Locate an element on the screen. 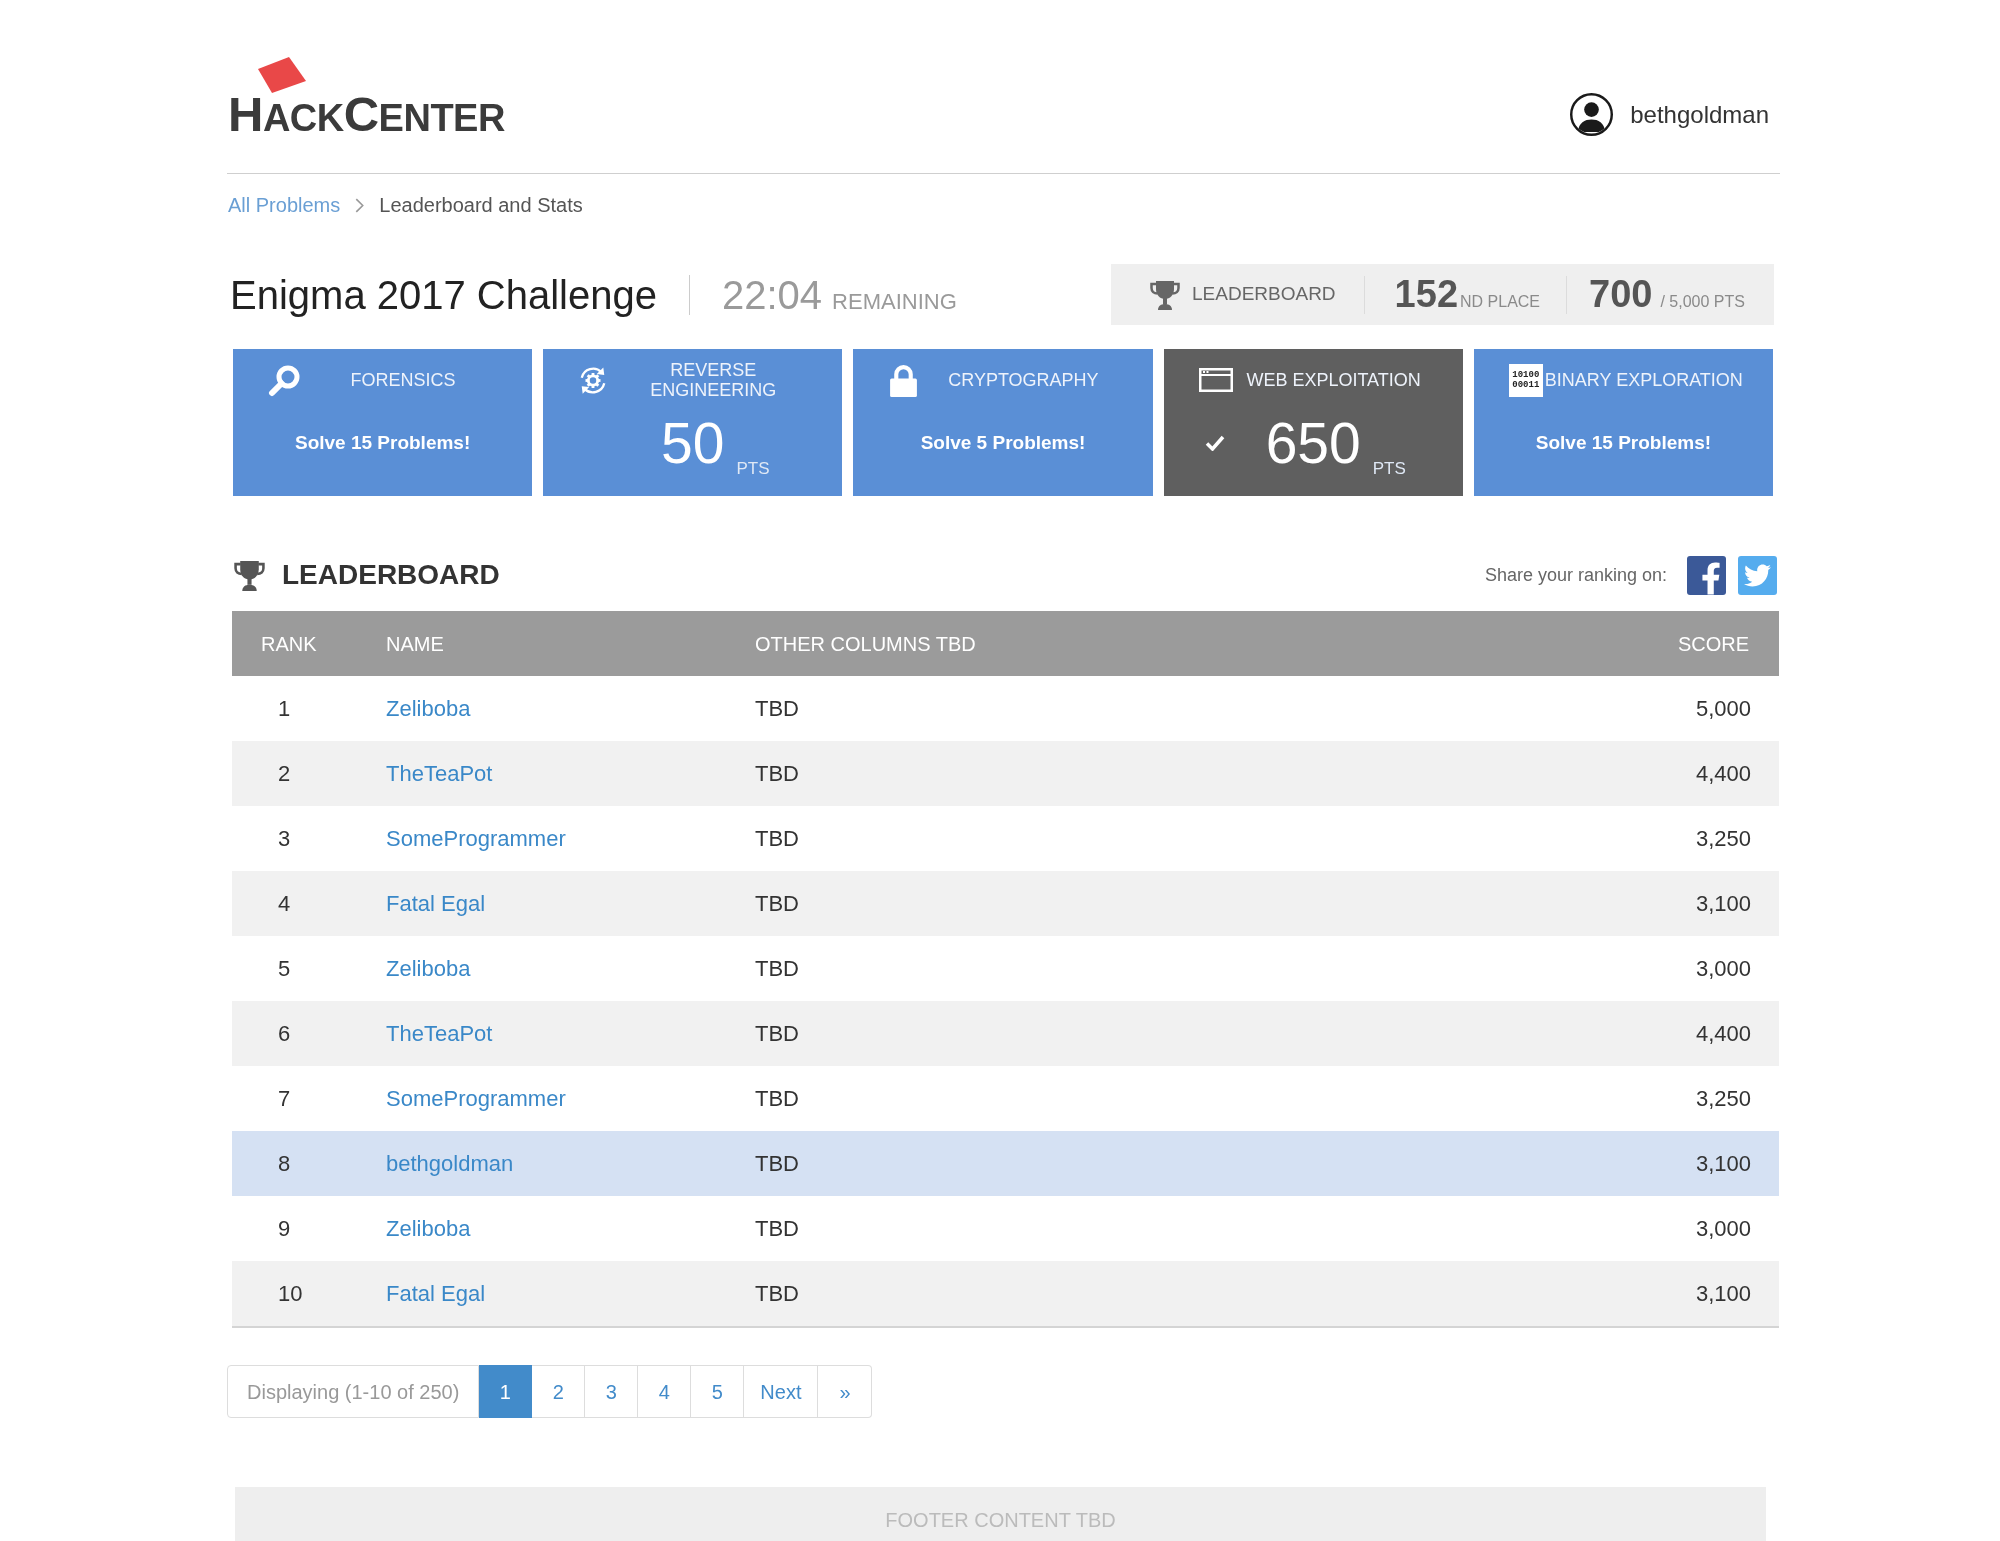  player-name-link: bethgoldman is located at coordinates (450, 1163).